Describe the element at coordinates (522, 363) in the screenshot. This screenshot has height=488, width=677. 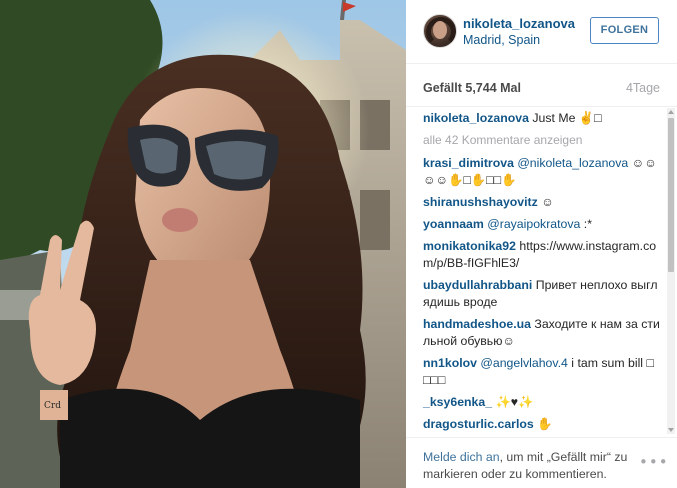
I see `comment-mention: @angelvlahov.4` at that location.